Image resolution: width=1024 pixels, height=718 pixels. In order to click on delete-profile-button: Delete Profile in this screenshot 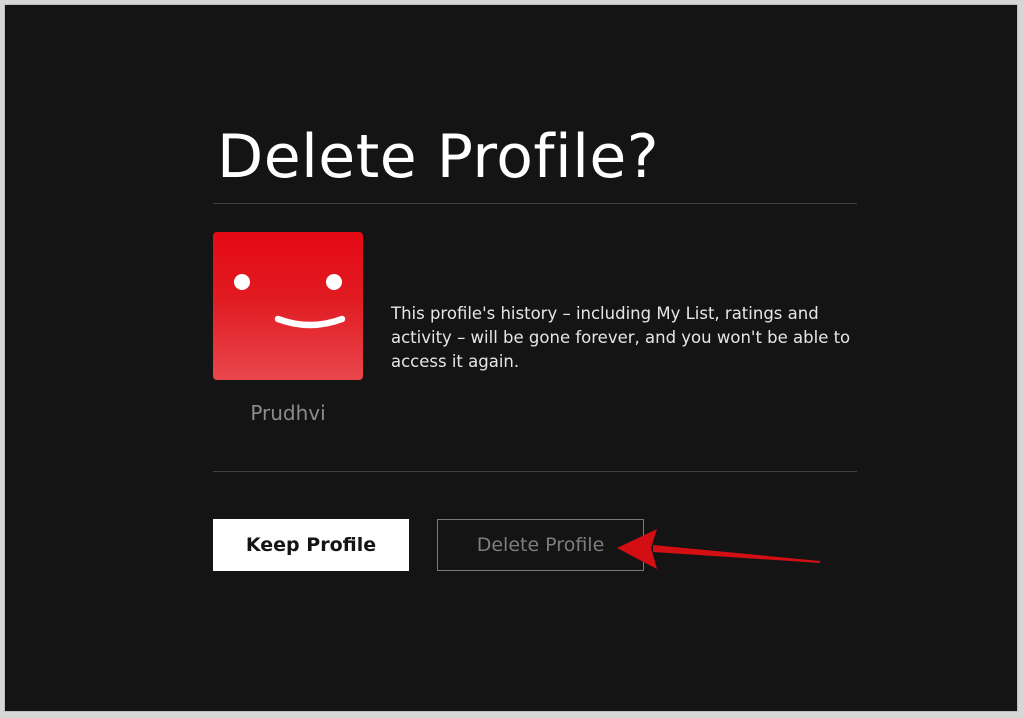, I will do `click(540, 545)`.